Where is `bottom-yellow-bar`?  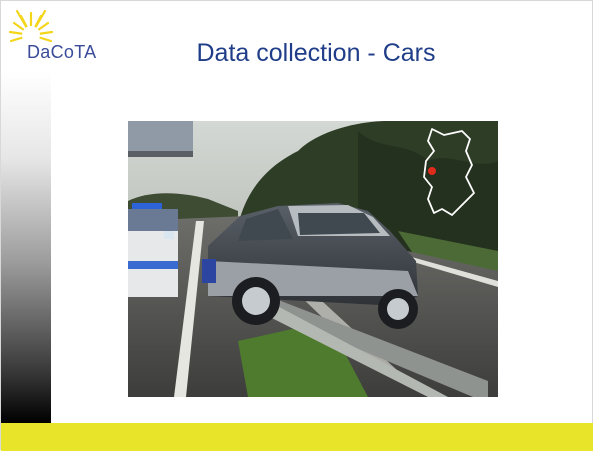
bottom-yellow-bar is located at coordinates (297, 437).